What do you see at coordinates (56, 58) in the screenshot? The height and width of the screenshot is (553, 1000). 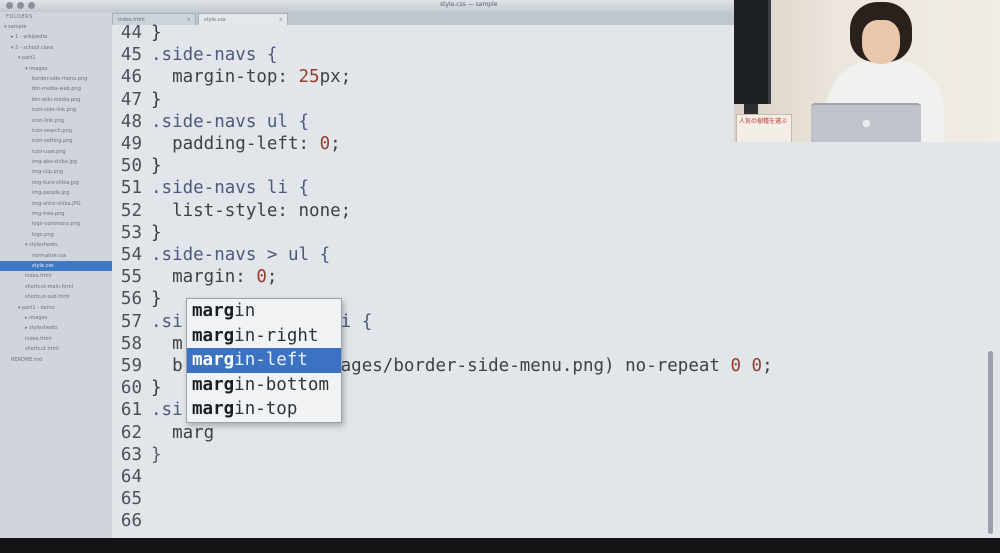 I see `sidebar-tree-item: ▾ part1` at bounding box center [56, 58].